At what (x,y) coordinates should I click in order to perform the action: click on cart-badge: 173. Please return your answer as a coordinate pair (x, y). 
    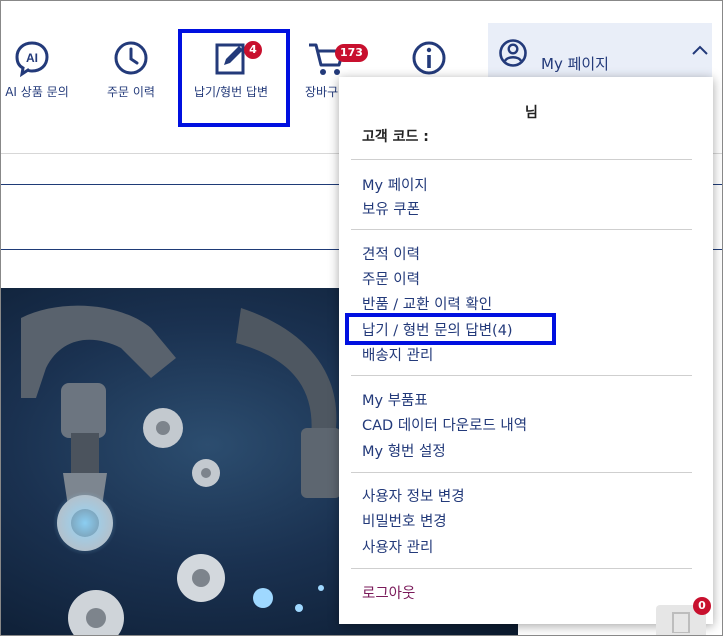
    Looking at the image, I should click on (351, 53).